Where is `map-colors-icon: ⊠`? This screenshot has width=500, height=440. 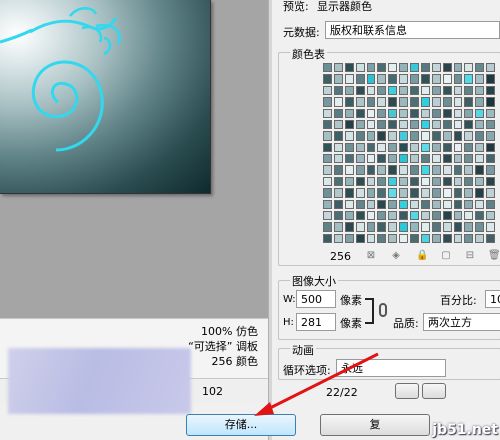 map-colors-icon: ⊠ is located at coordinates (371, 256).